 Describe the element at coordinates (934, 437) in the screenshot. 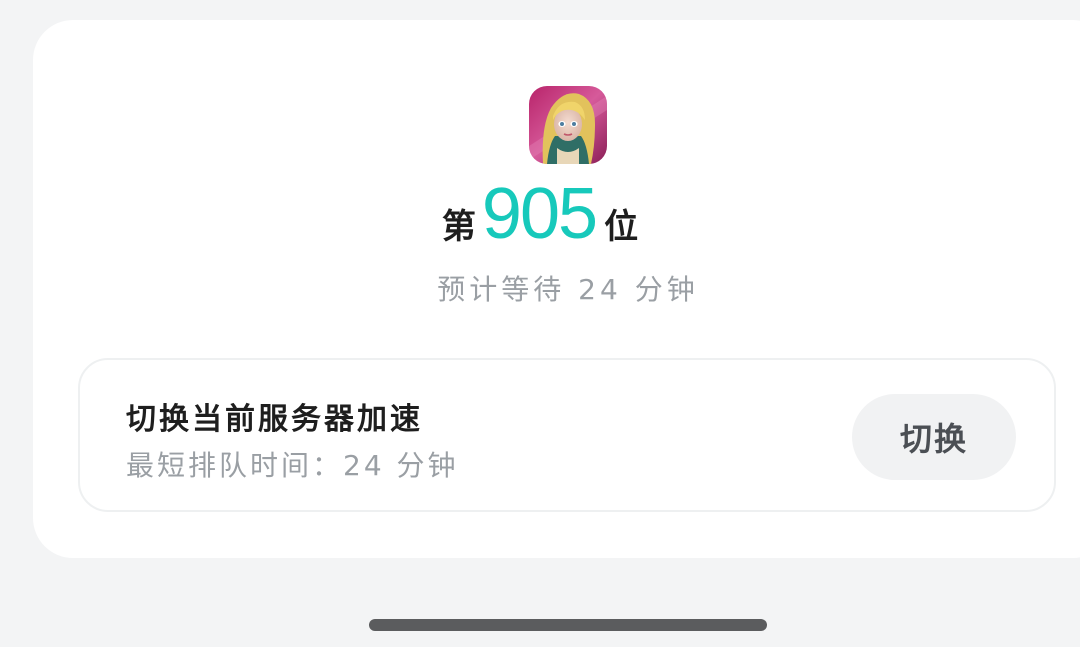

I see `switch-button: 切换` at that location.